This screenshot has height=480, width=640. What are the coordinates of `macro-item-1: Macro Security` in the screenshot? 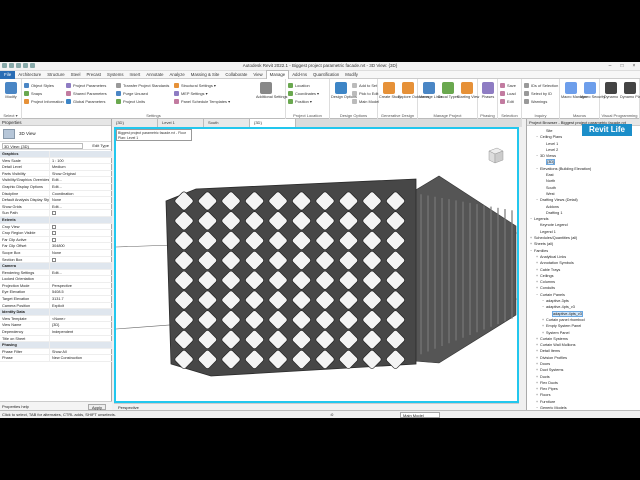 It's located at (592, 91).